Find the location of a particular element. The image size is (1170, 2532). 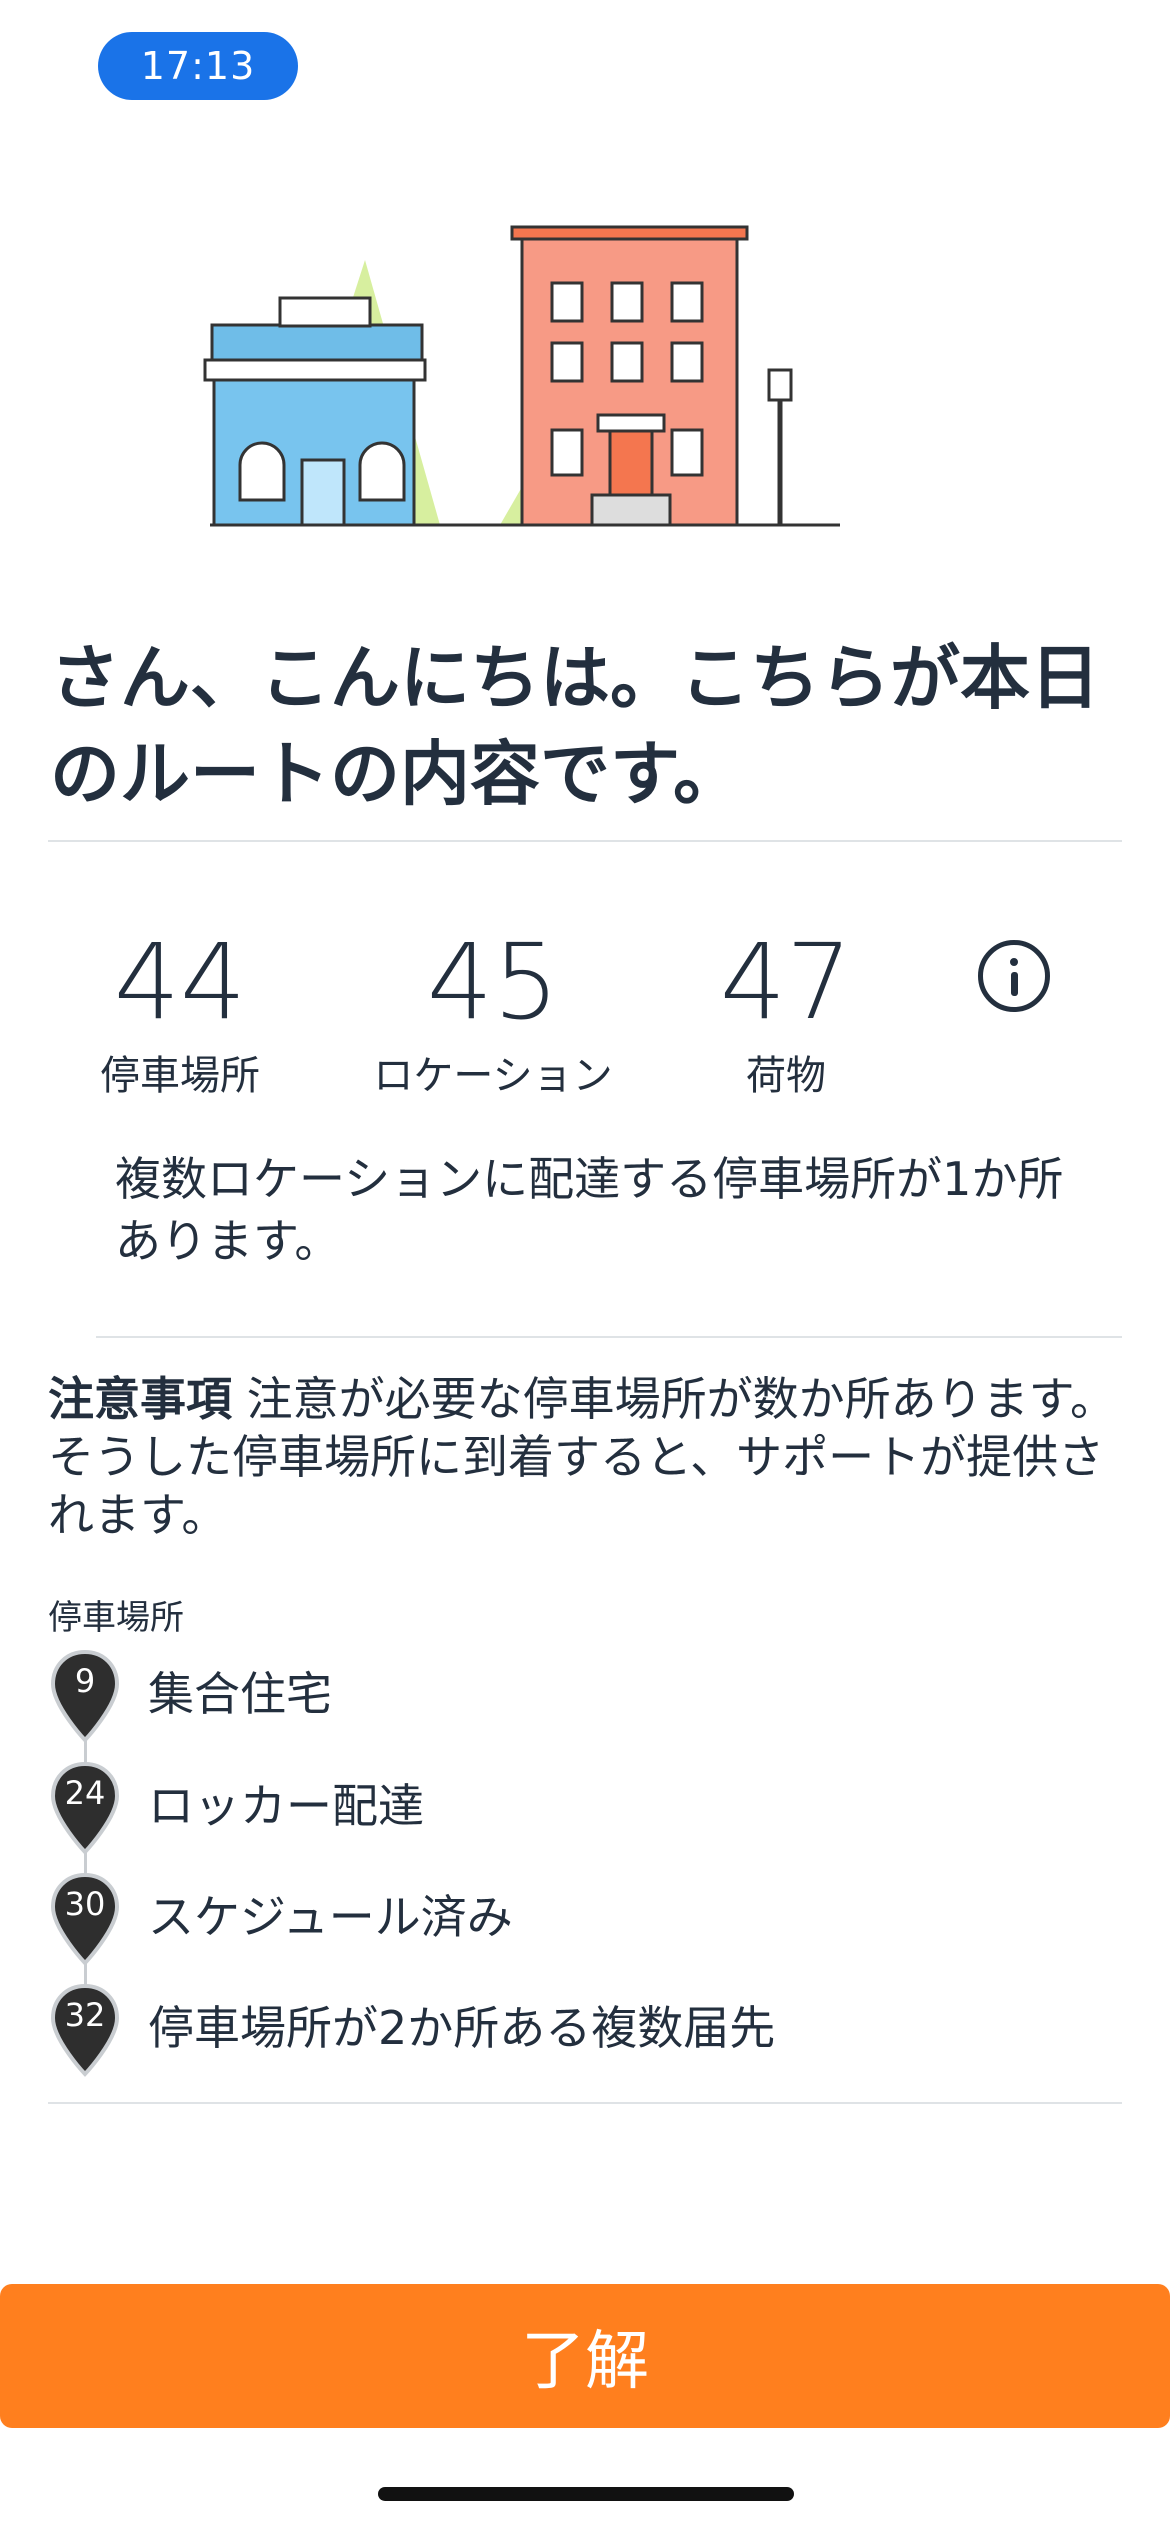

stat-locations-label: ロケーション is located at coordinates (493, 1076).